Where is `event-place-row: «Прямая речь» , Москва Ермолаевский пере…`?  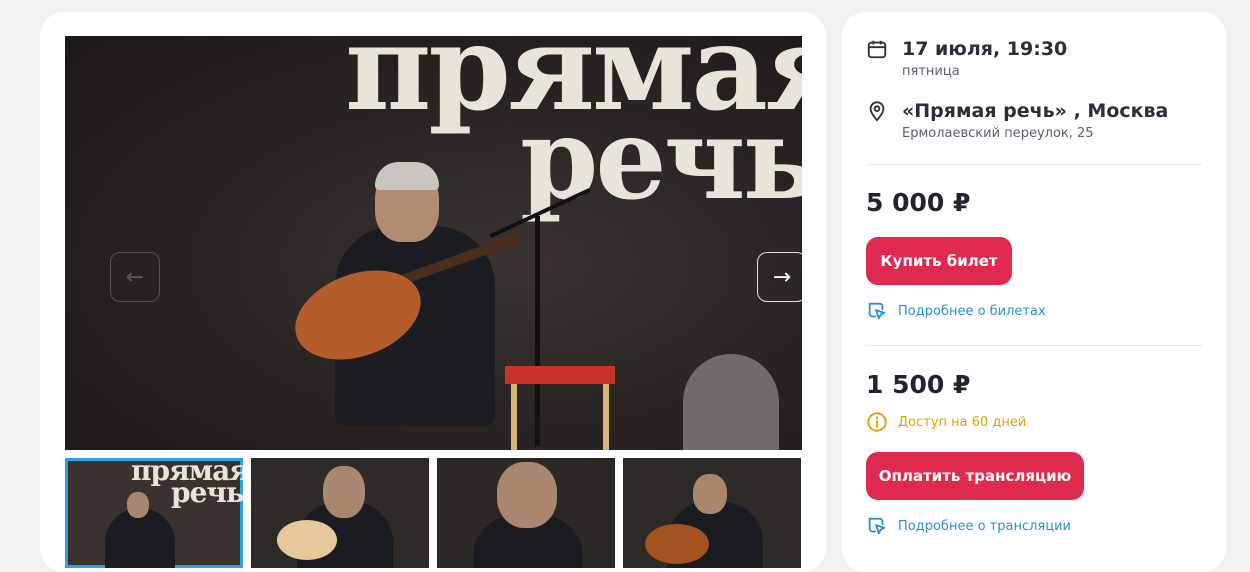 event-place-row: «Прямая речь» , Москва Ермолаевский пере… is located at coordinates (1017, 120).